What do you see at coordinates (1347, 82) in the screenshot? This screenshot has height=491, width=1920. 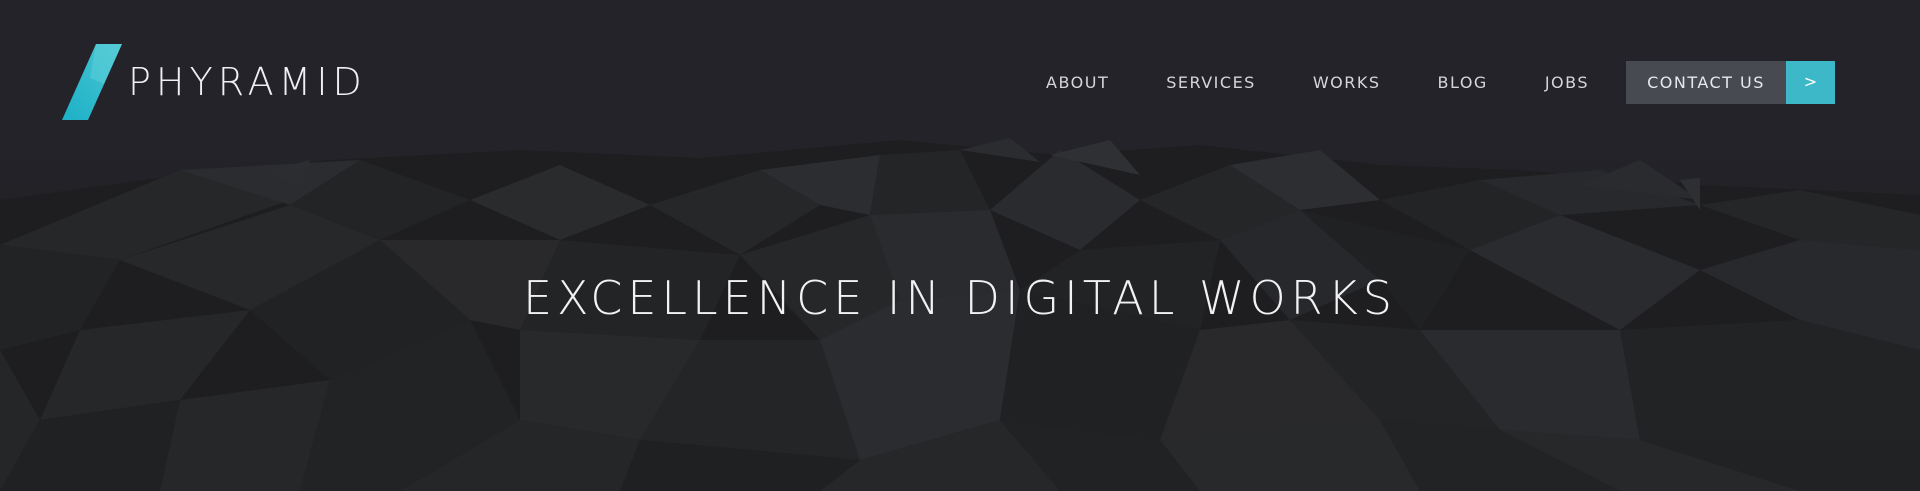 I see `nav-item-works: WORKS` at bounding box center [1347, 82].